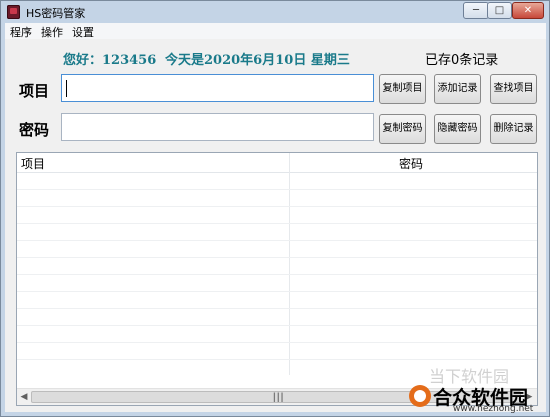 Image resolution: width=550 pixels, height=417 pixels. Describe the element at coordinates (217, 88) in the screenshot. I see `item-input` at that location.